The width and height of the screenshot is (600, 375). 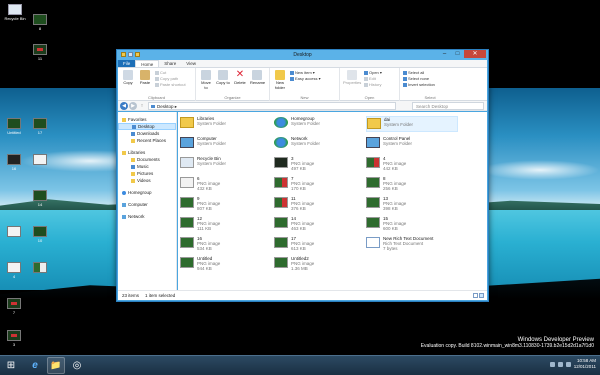 What do you see at coordinates (152, 140) in the screenshot?
I see `nav-label: Recent Places` at bounding box center [152, 140].